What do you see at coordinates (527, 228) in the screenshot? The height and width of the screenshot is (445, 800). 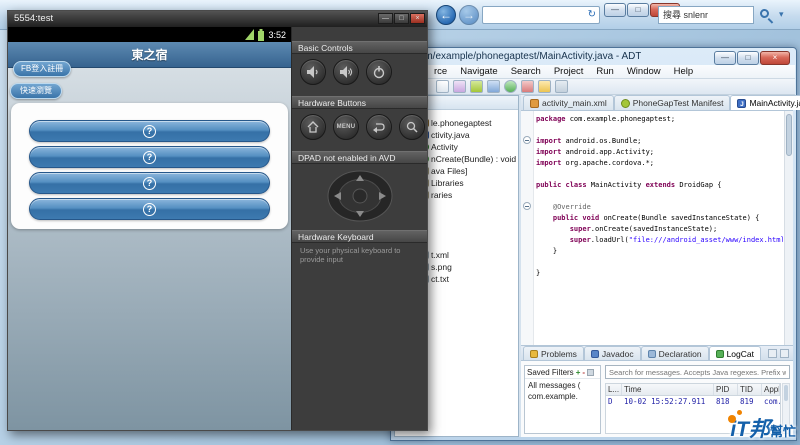 I see `editor-gutter` at bounding box center [527, 228].